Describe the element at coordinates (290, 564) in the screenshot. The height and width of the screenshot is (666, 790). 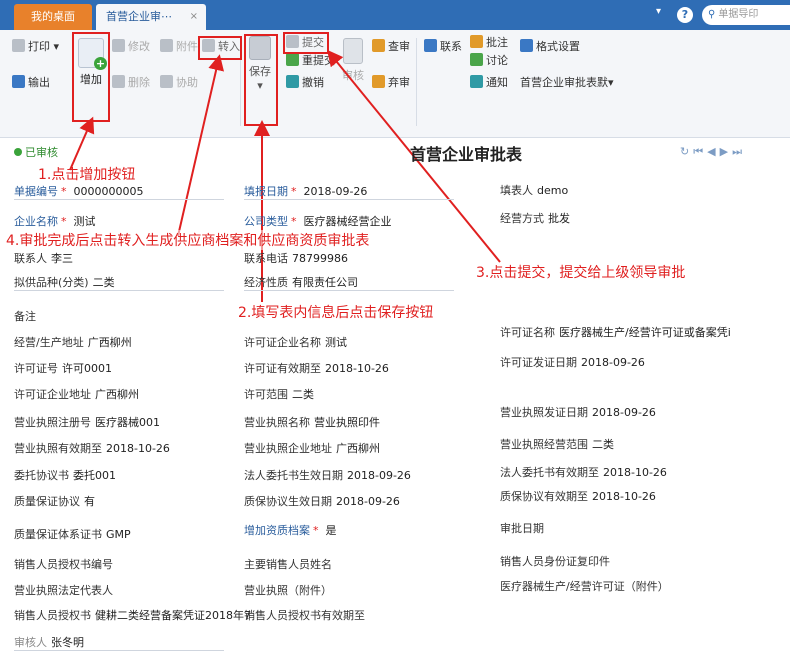
I see `field-sales-name: 主要销售人员姓名` at that location.